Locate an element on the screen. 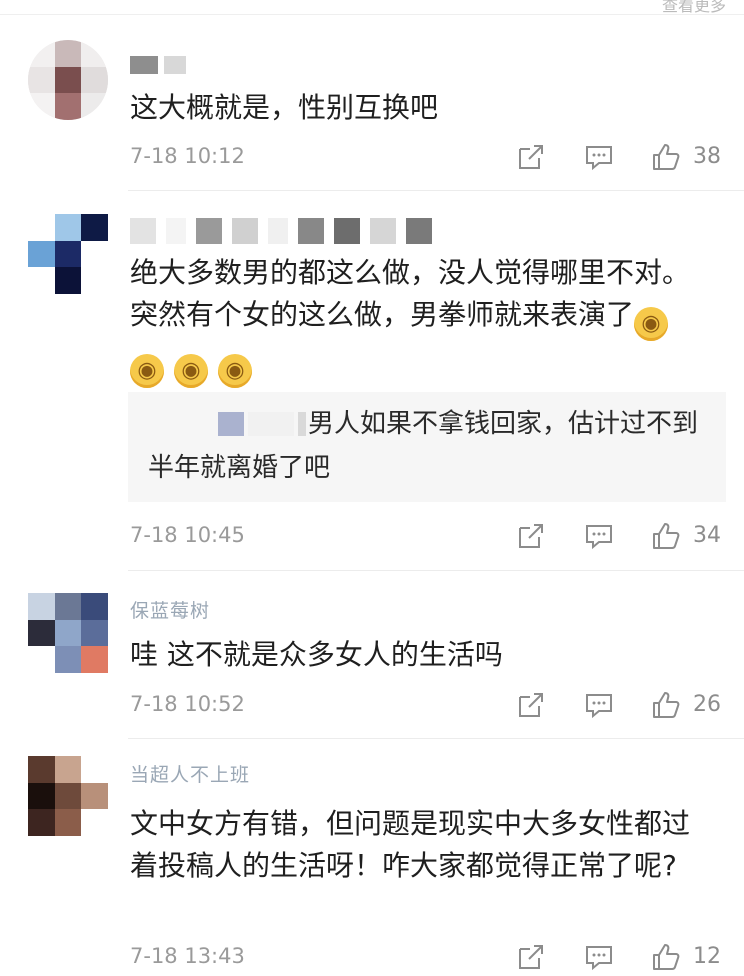  like-count: 38 is located at coordinates (707, 156).